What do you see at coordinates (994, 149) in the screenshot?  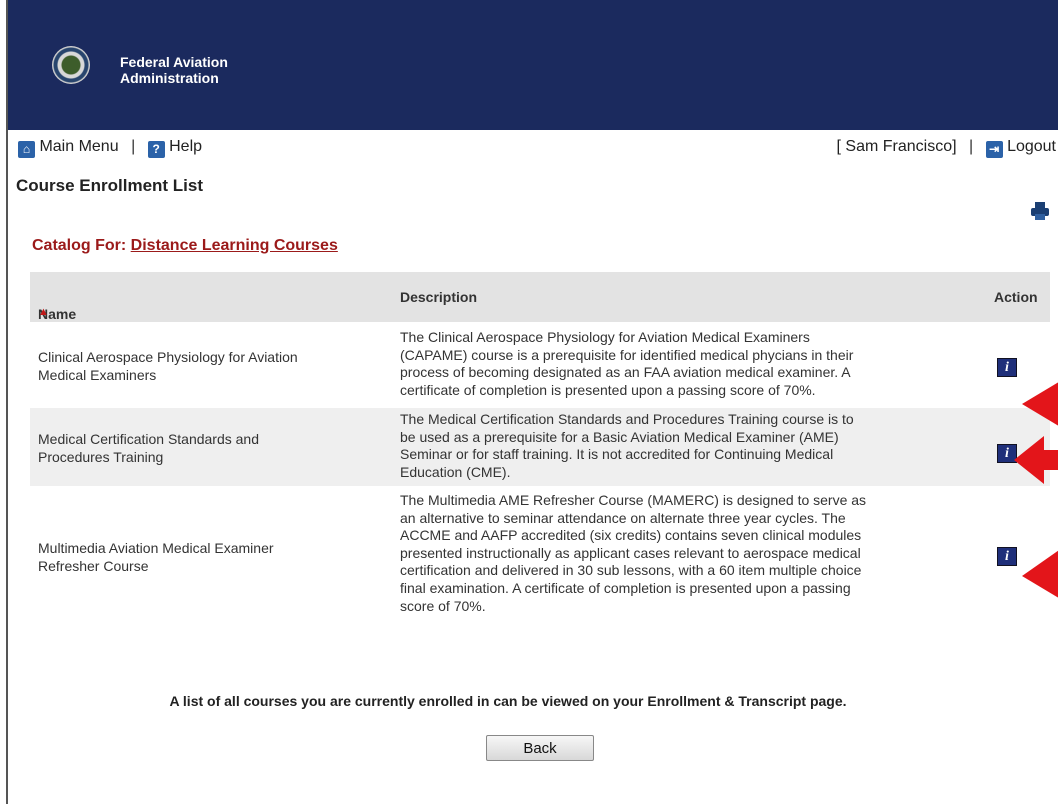 I see `logout-icon: ⇥` at bounding box center [994, 149].